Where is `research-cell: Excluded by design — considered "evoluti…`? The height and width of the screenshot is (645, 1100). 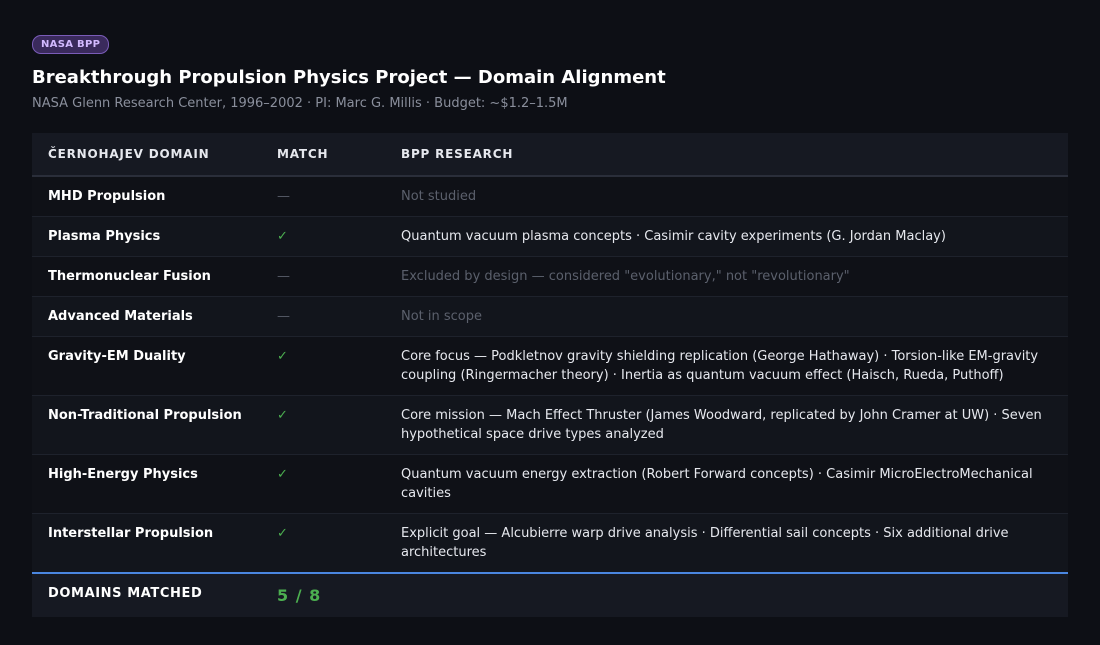 research-cell: Excluded by design — considered "evoluti… is located at coordinates (726, 276).